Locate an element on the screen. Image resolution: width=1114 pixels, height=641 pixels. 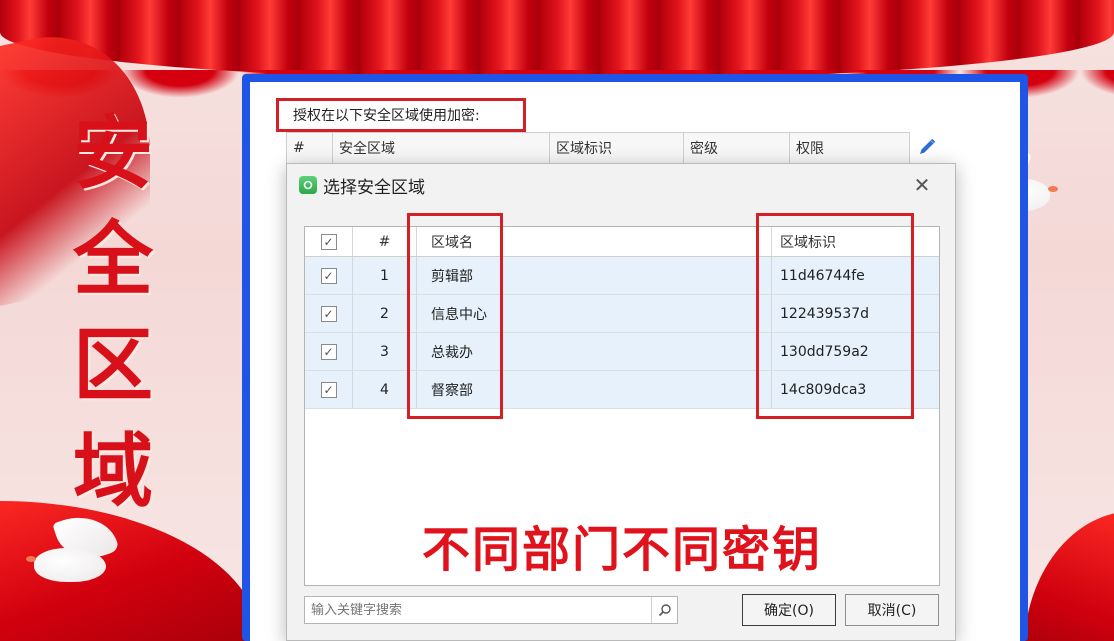
search-input is located at coordinates (478, 610).